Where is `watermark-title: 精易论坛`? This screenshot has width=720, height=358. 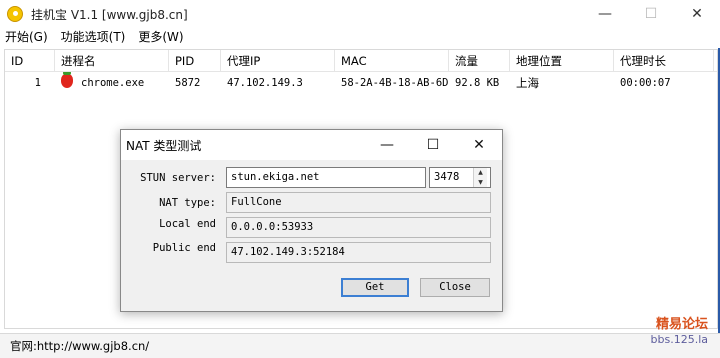
watermark-title: 精易论坛 is located at coordinates (681, 324).